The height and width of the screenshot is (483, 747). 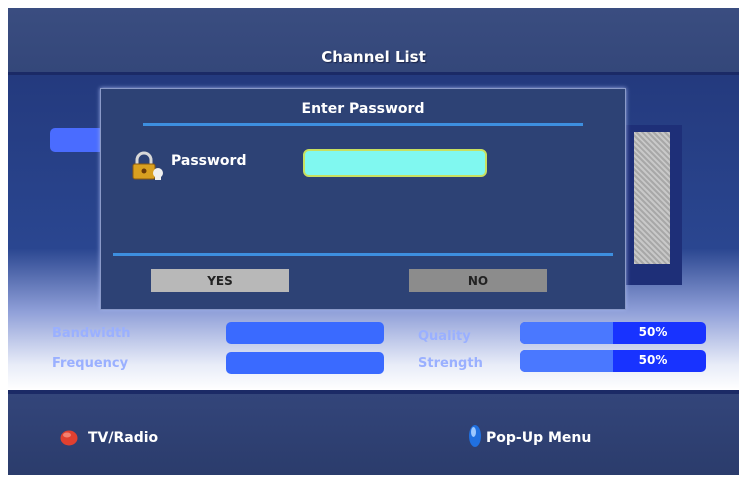 I want to click on tv-radio-hint: TV/Radio, so click(x=123, y=438).